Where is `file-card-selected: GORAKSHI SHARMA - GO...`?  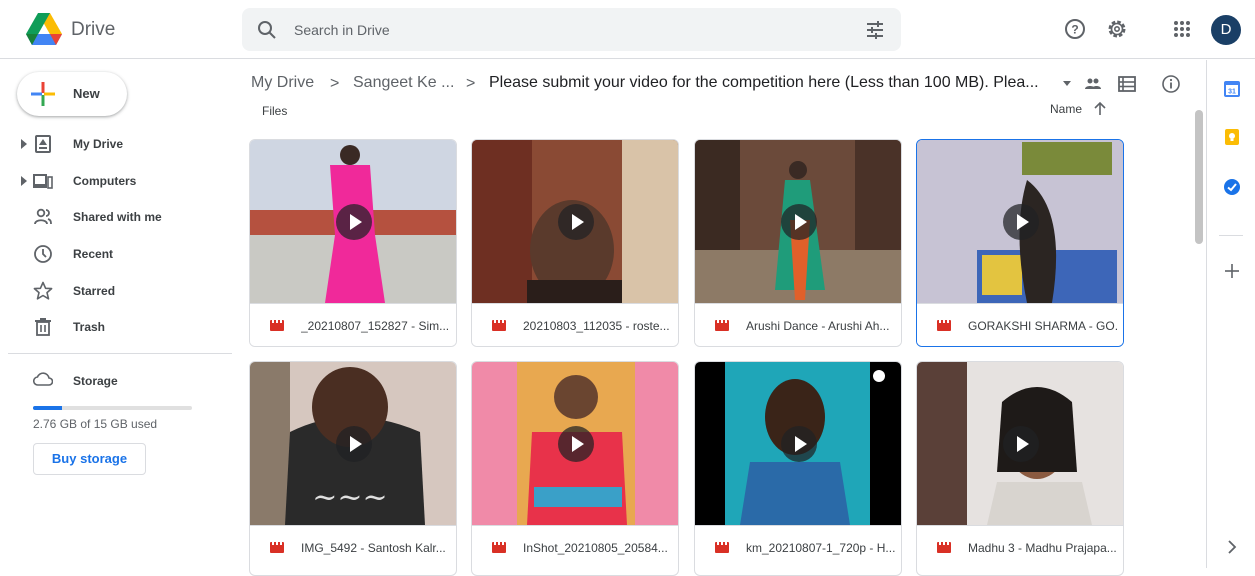 file-card-selected: GORAKSHI SHARMA - GO... is located at coordinates (1020, 243).